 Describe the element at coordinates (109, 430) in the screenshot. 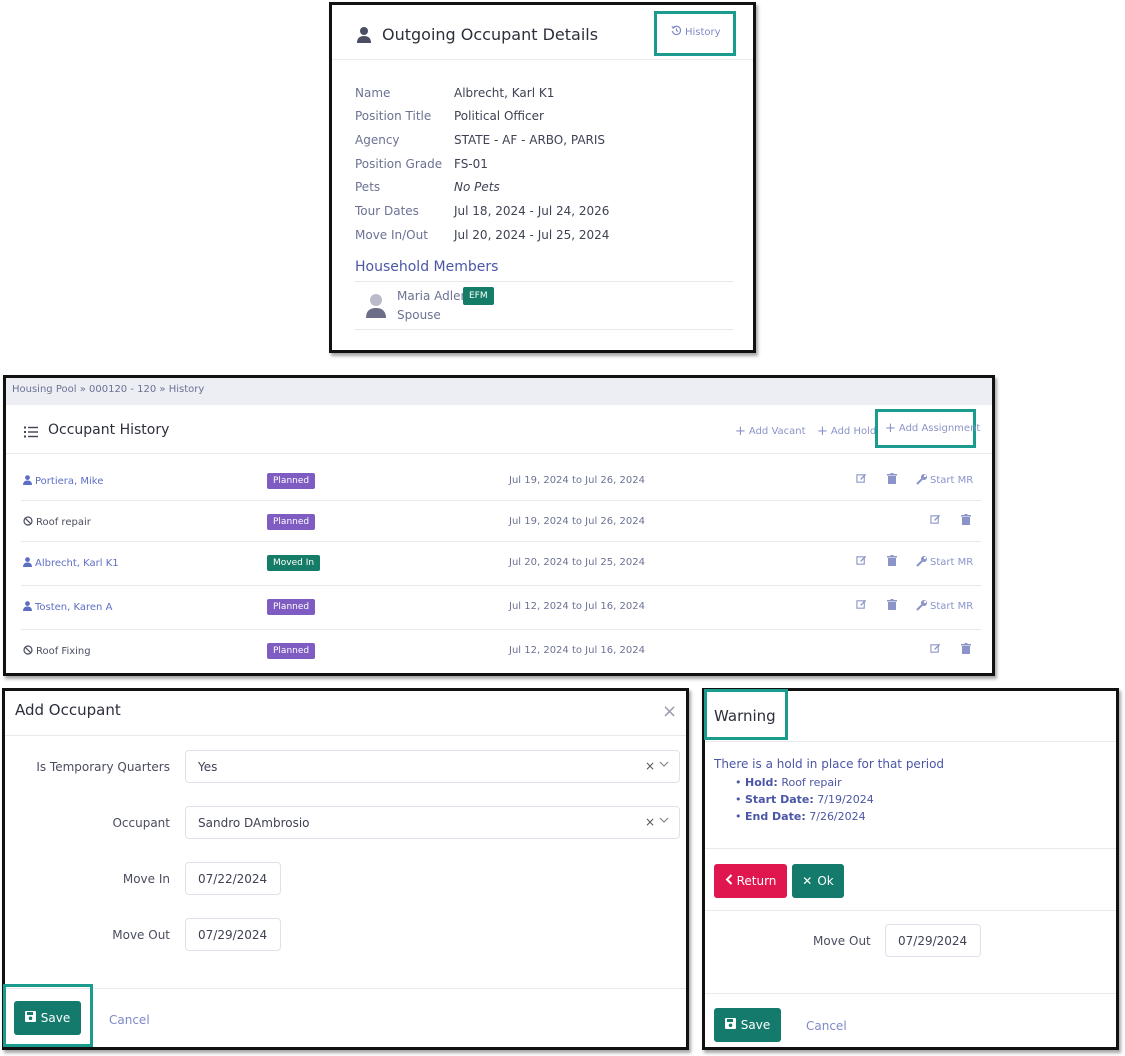

I see `page-title: Occupant History` at that location.